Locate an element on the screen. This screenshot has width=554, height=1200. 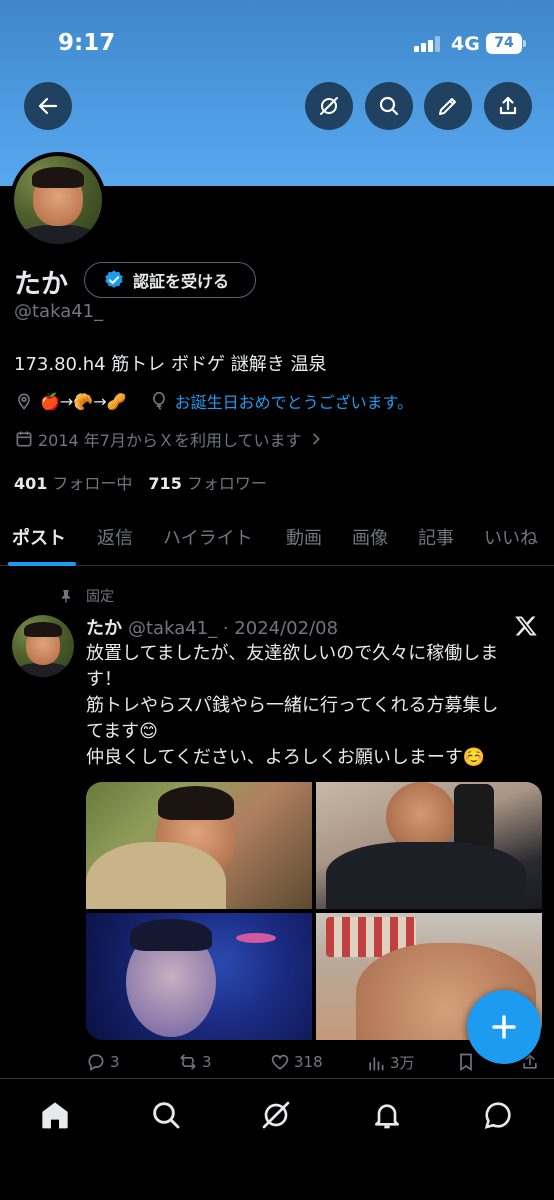
tab-images: 画像 is located at coordinates (370, 537).